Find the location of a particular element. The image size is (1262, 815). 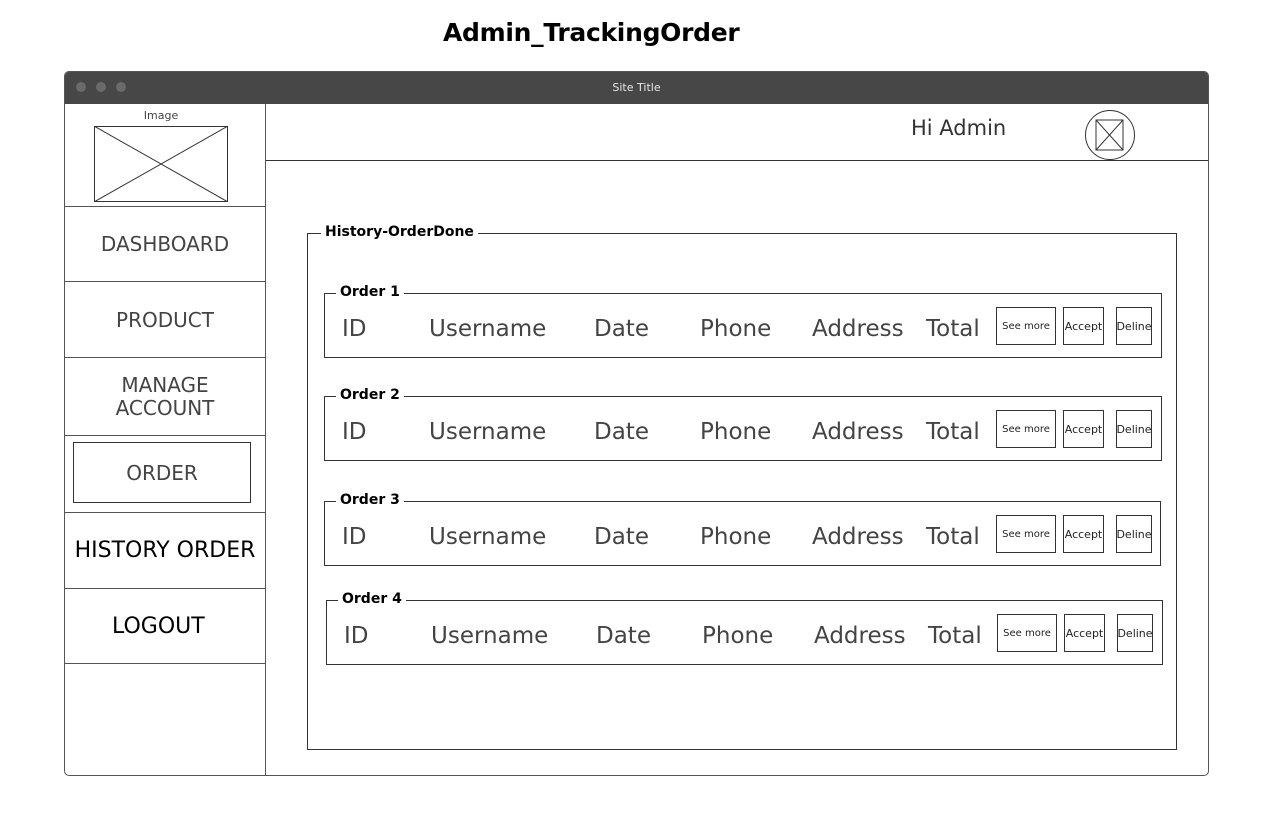

sidebar-item-label: MANAGE ACCOUNT is located at coordinates (165, 396).